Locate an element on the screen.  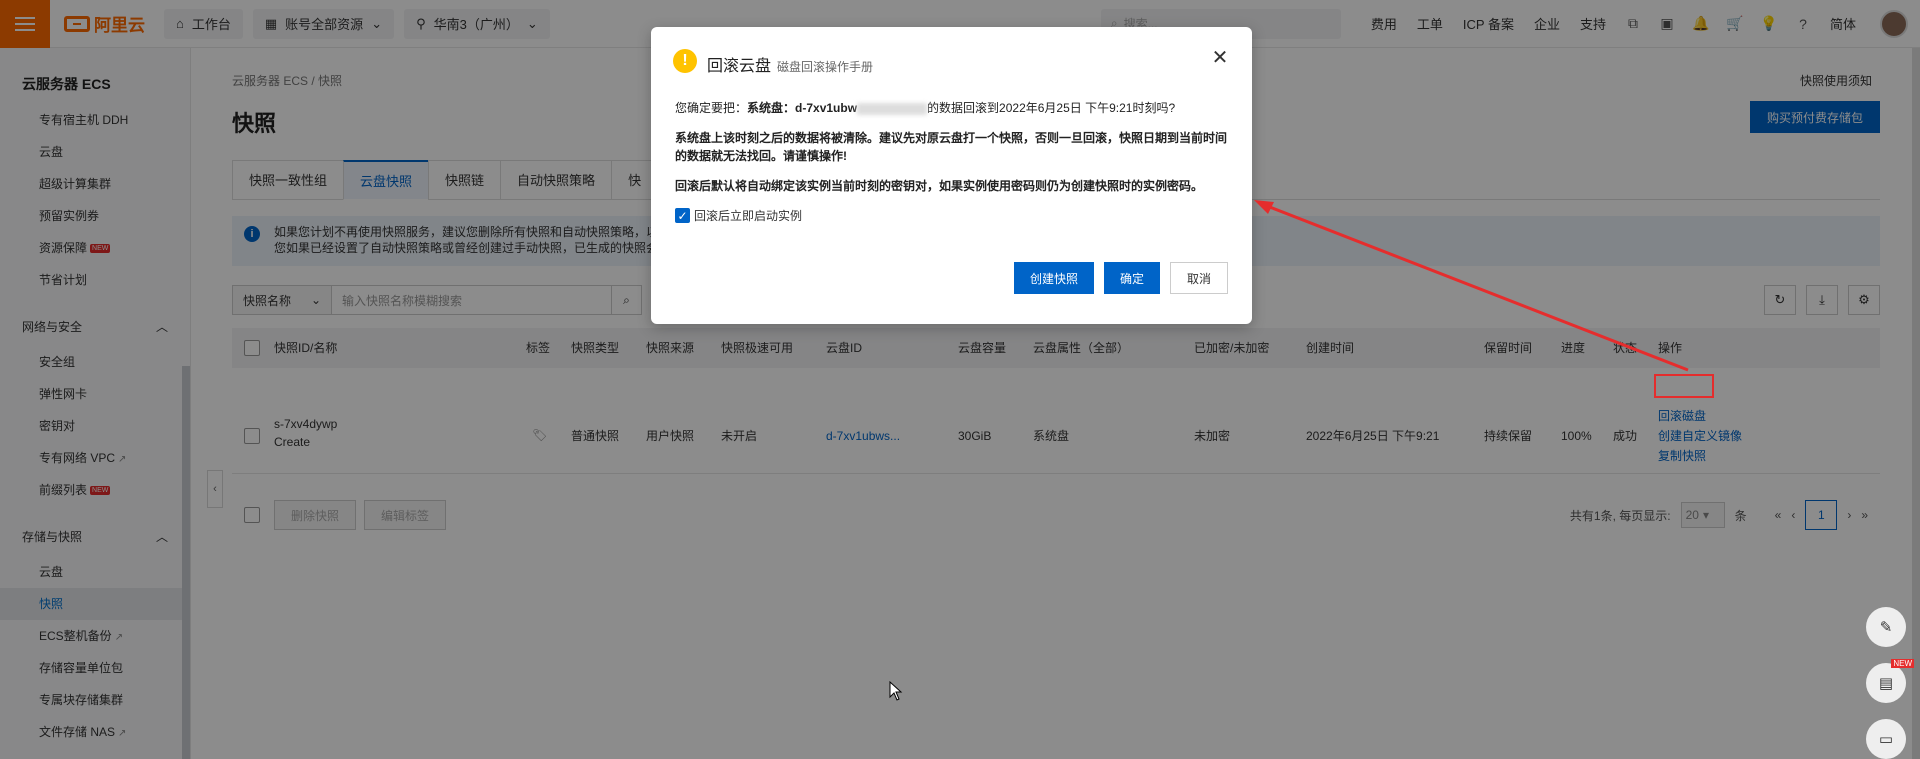
highlight-box is located at coordinates (1684, 386).